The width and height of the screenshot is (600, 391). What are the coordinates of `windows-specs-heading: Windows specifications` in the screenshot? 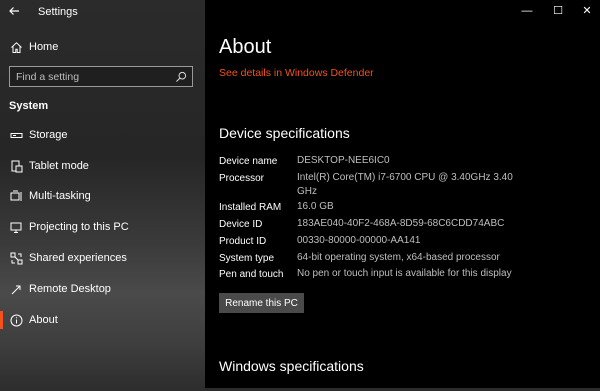 It's located at (291, 366).